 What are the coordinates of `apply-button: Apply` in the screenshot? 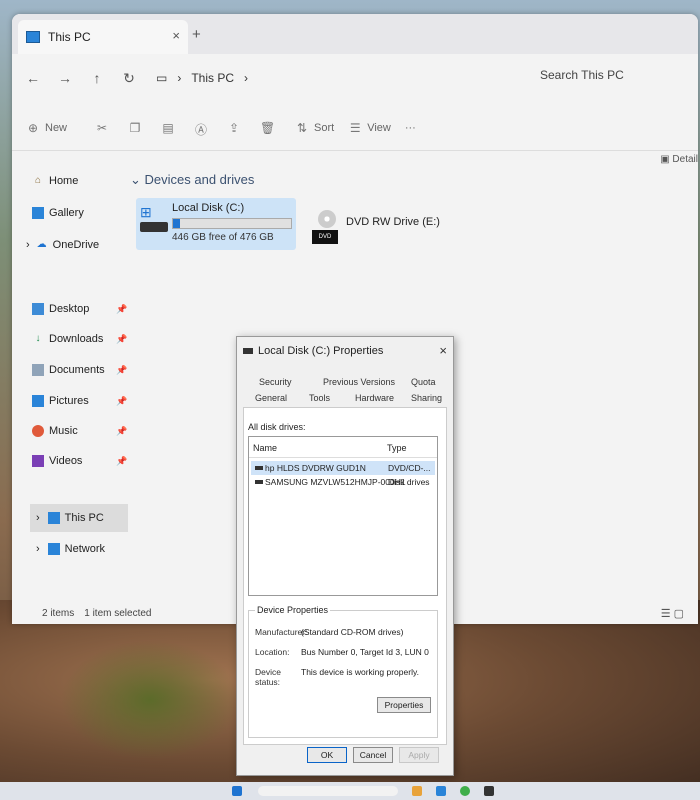 It's located at (419, 755).